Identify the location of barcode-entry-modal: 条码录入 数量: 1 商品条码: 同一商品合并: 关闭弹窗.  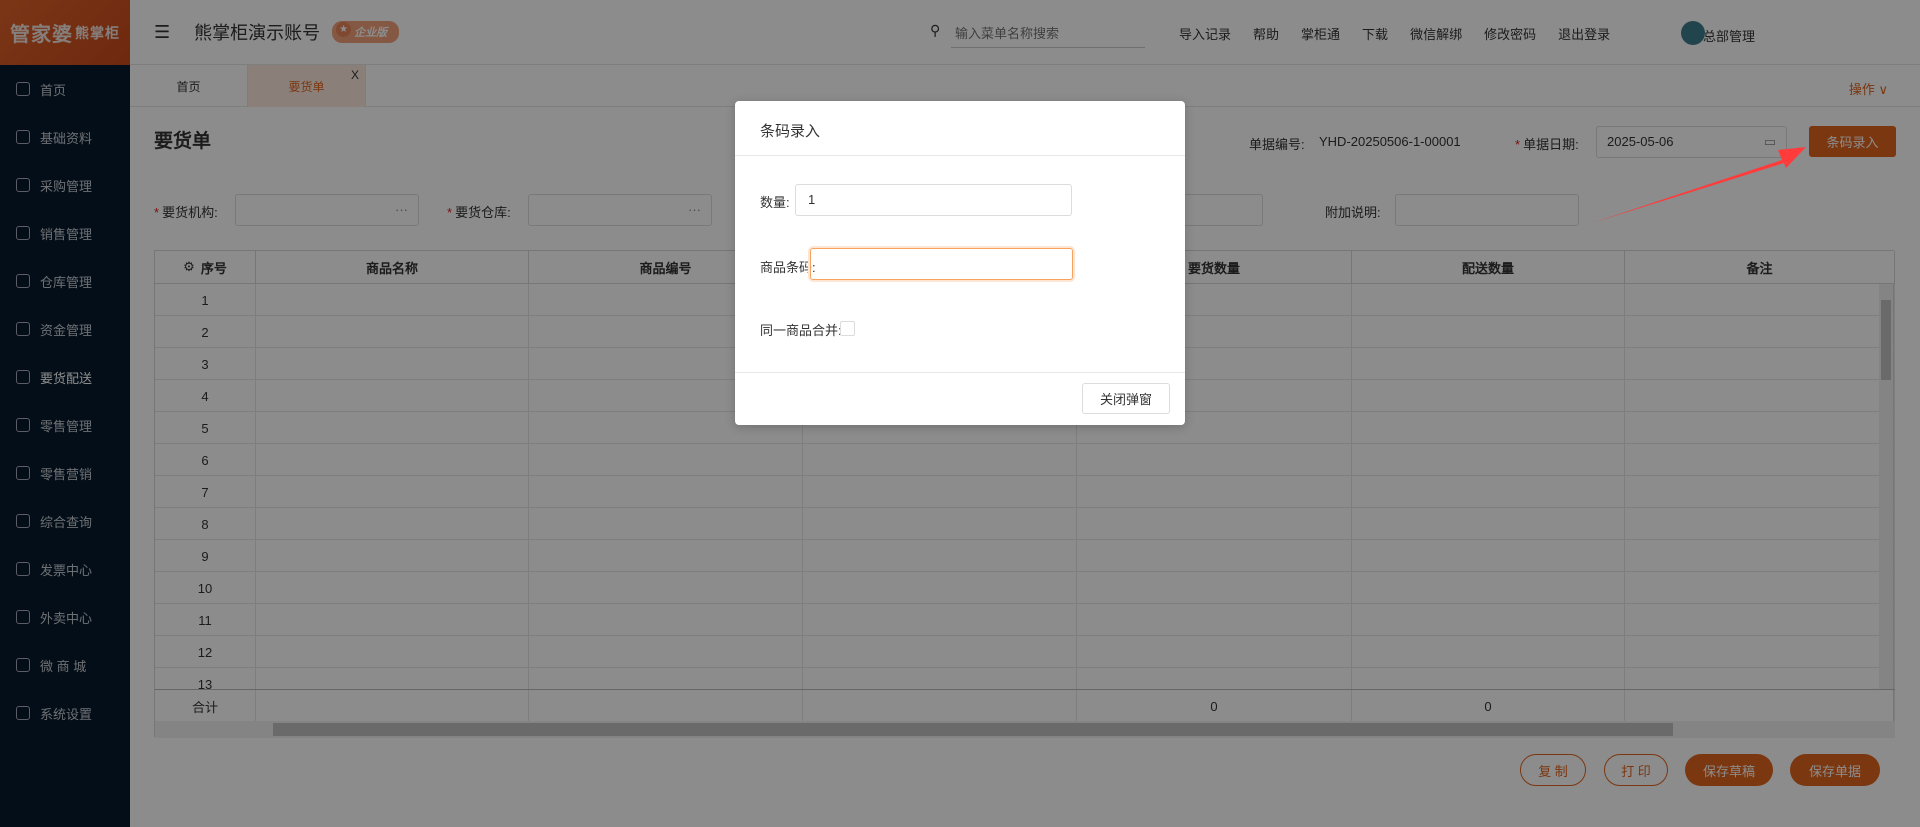
(960, 263).